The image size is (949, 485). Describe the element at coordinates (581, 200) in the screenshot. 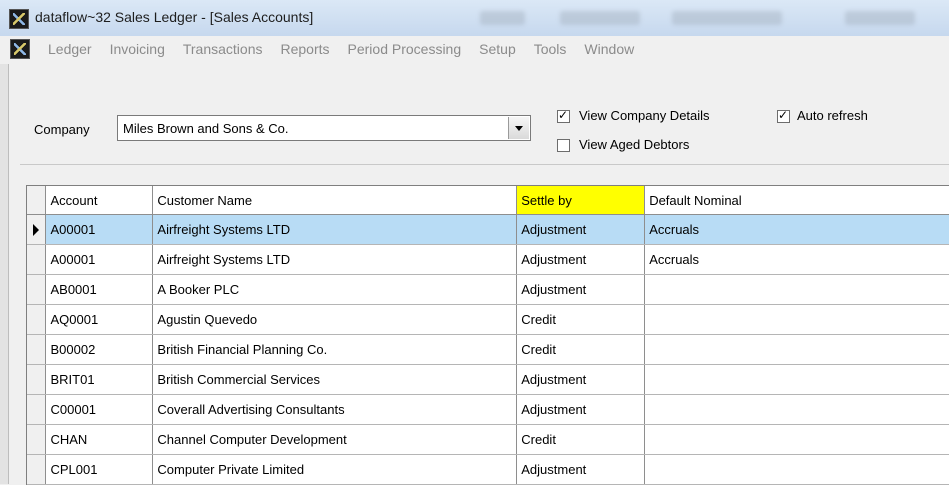

I see `column-header-settle-by: Settle by` at that location.